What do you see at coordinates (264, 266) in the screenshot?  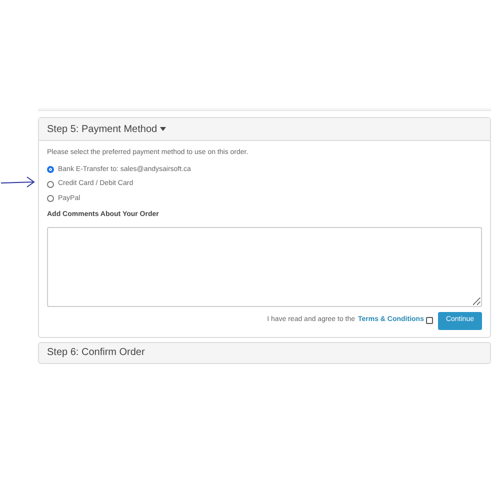 I see `comments-field` at bounding box center [264, 266].